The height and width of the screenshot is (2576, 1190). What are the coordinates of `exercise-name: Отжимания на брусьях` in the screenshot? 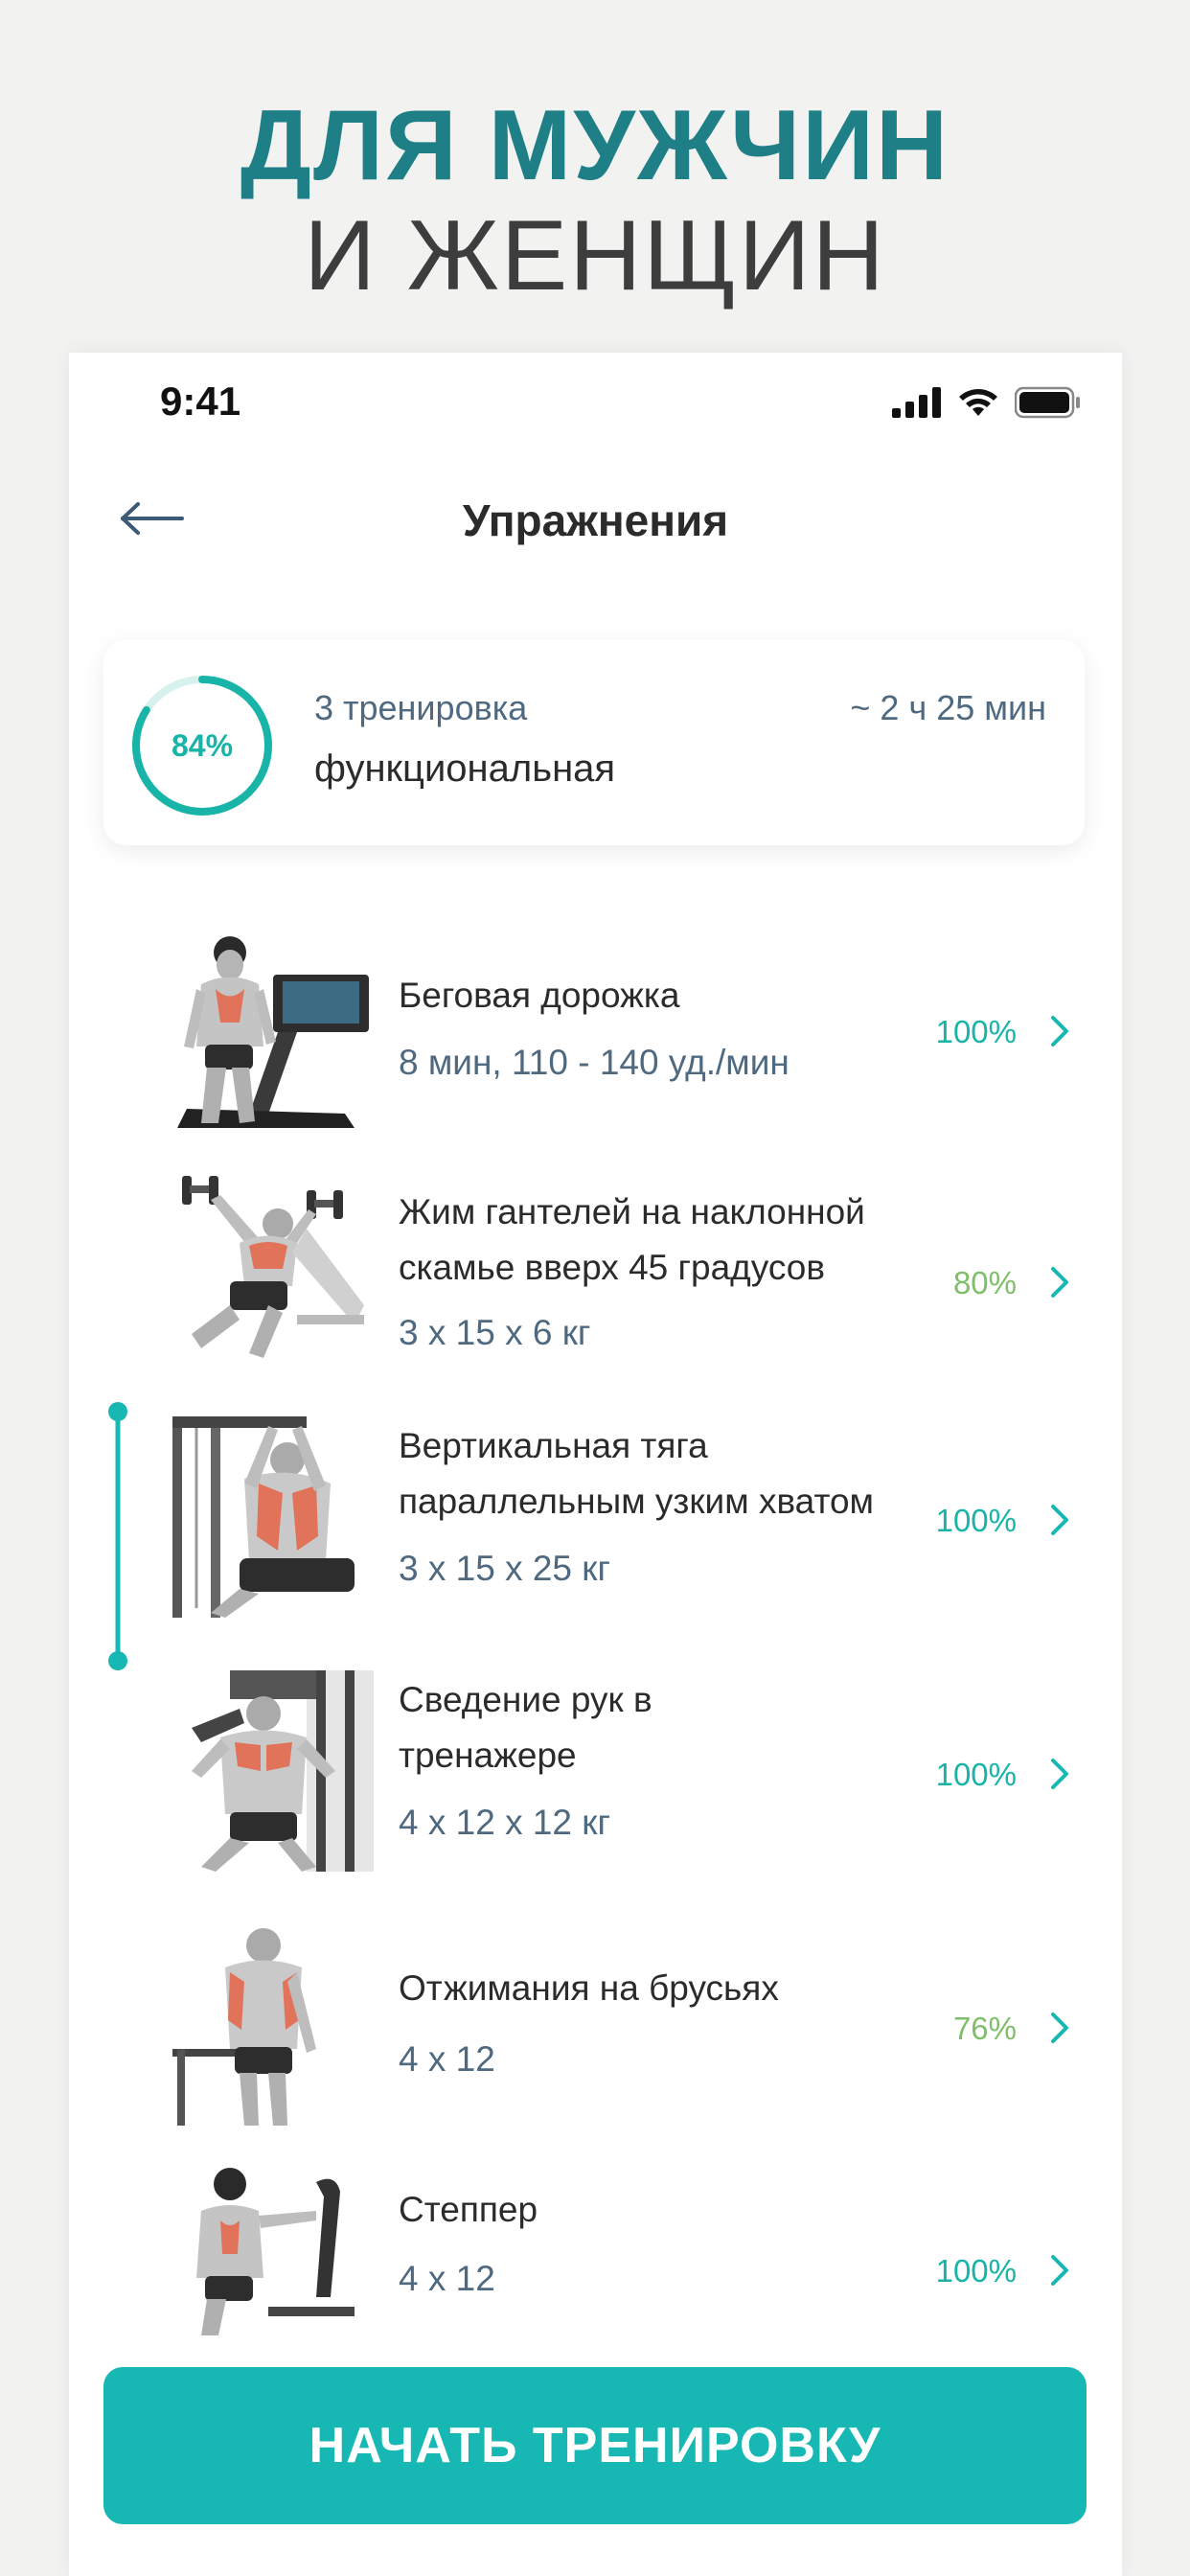 It's located at (589, 1988).